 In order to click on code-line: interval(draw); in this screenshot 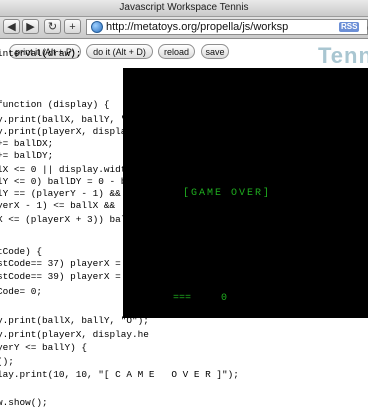, I will do `click(41, 53)`.